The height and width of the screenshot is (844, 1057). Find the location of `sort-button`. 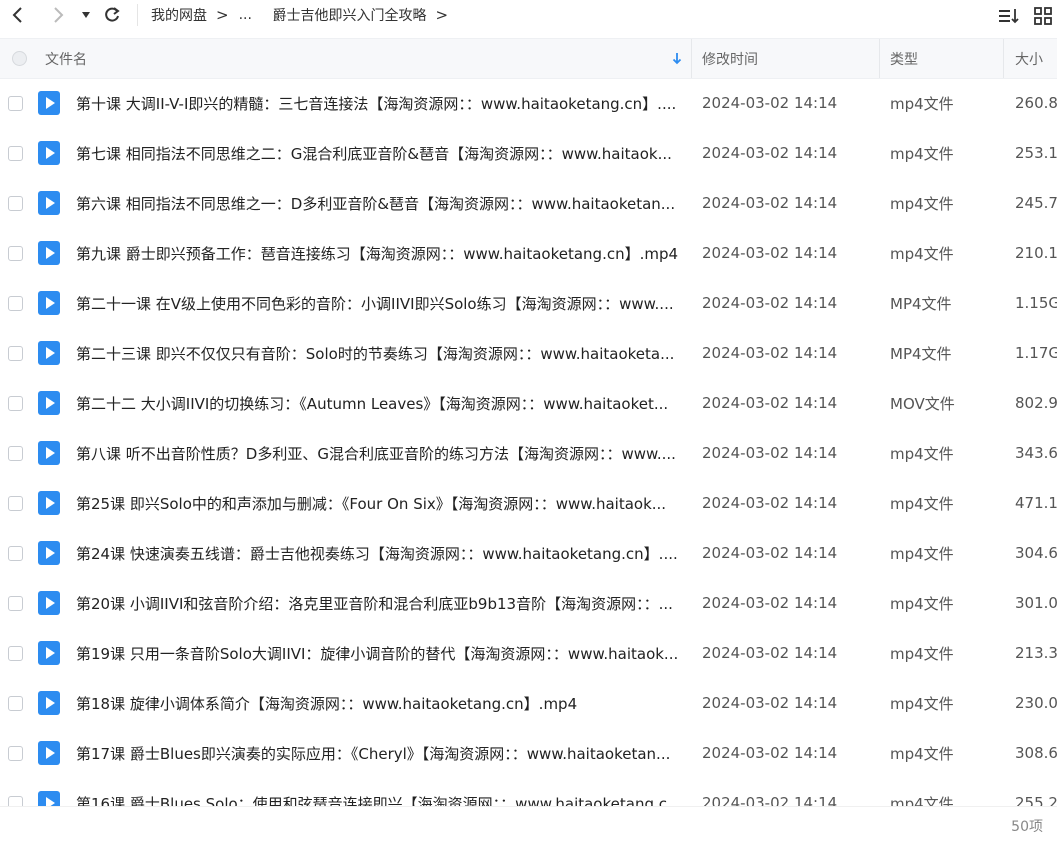

sort-button is located at coordinates (1009, 16).